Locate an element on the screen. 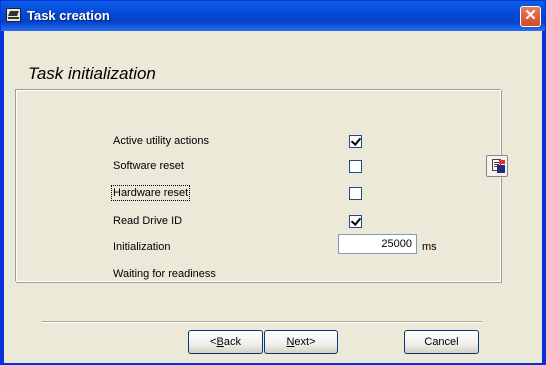 Image resolution: width=546 pixels, height=365 pixels. back-button-label: ack is located at coordinates (232, 342).